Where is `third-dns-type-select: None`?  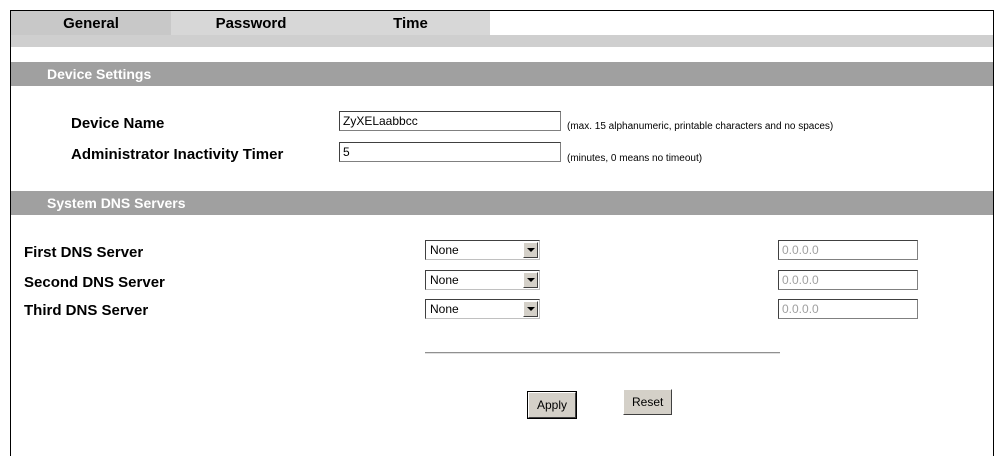
third-dns-type-select: None is located at coordinates (482, 309).